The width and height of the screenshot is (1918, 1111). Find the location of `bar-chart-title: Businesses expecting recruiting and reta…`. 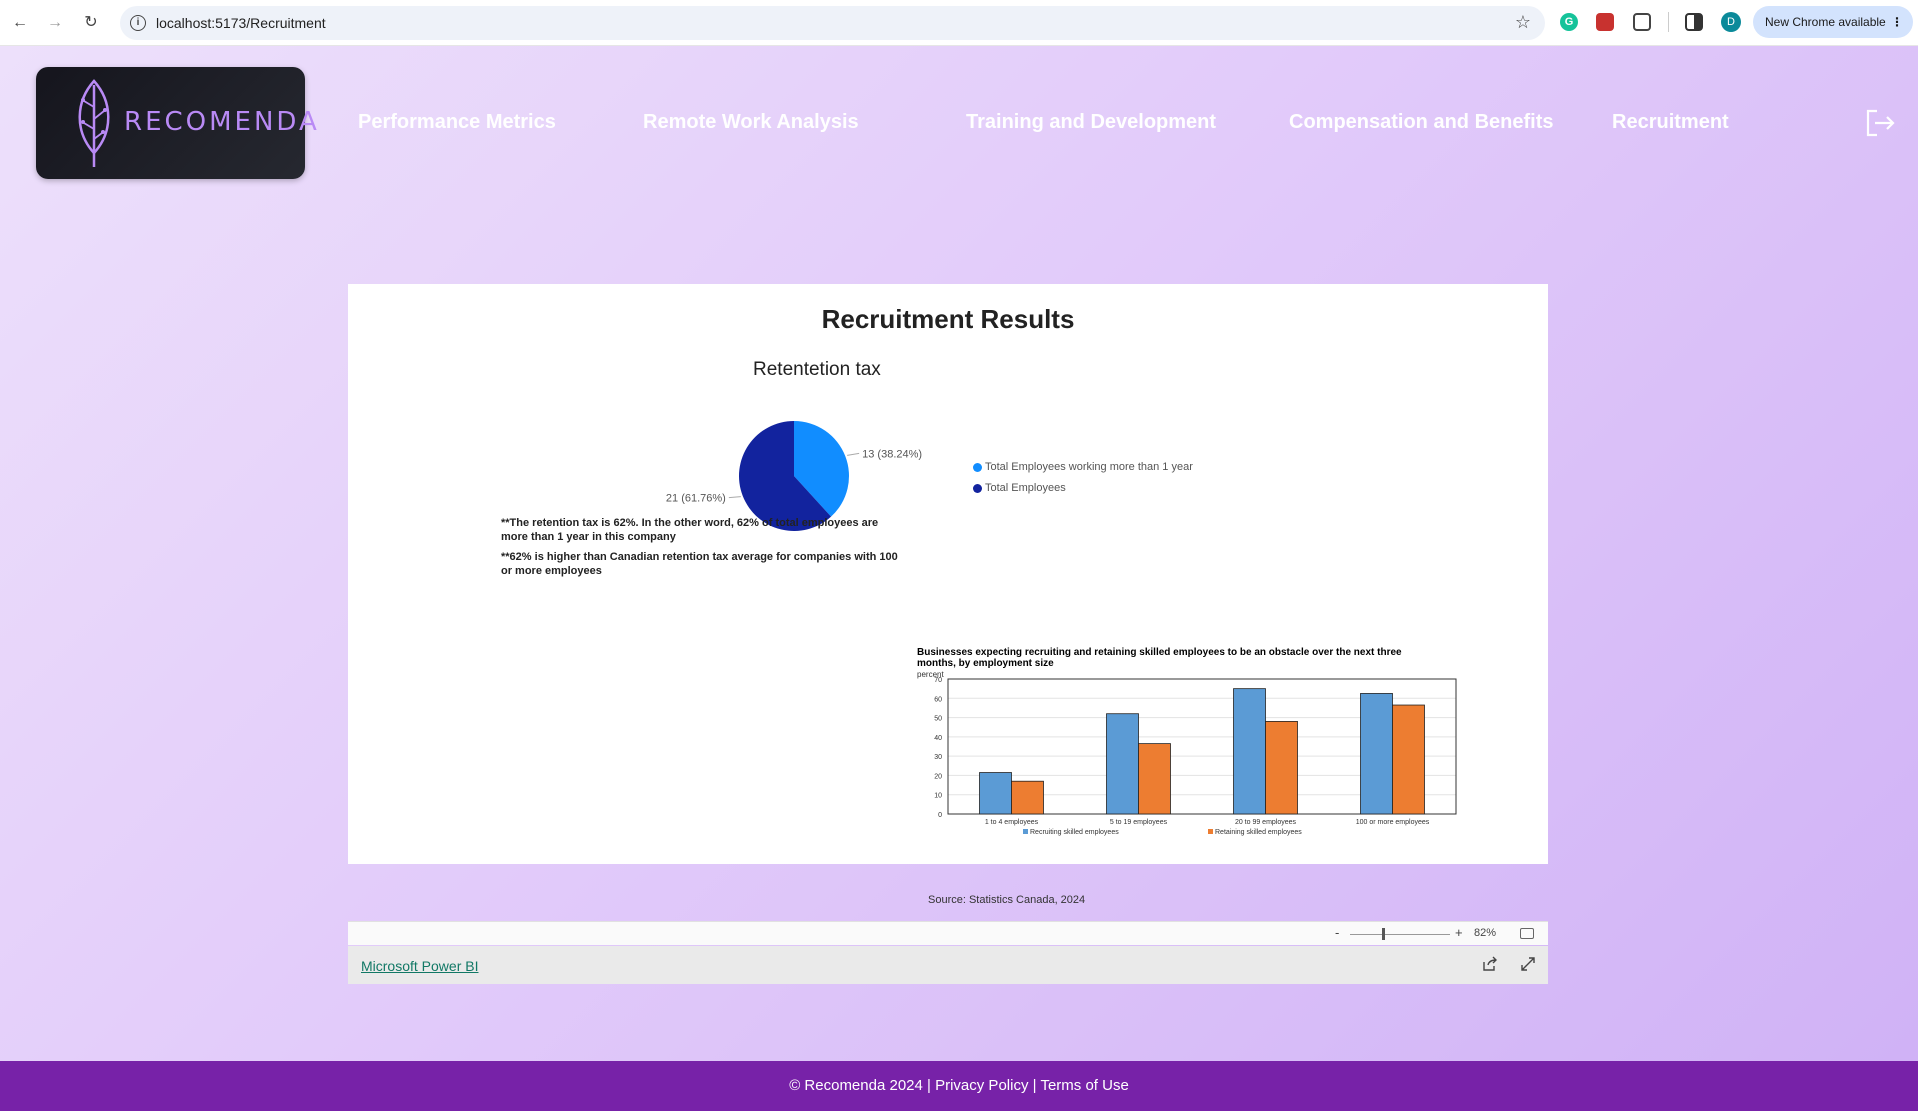

bar-chart-title: Businesses expecting recruiting and reta… is located at coordinates (1159, 658).